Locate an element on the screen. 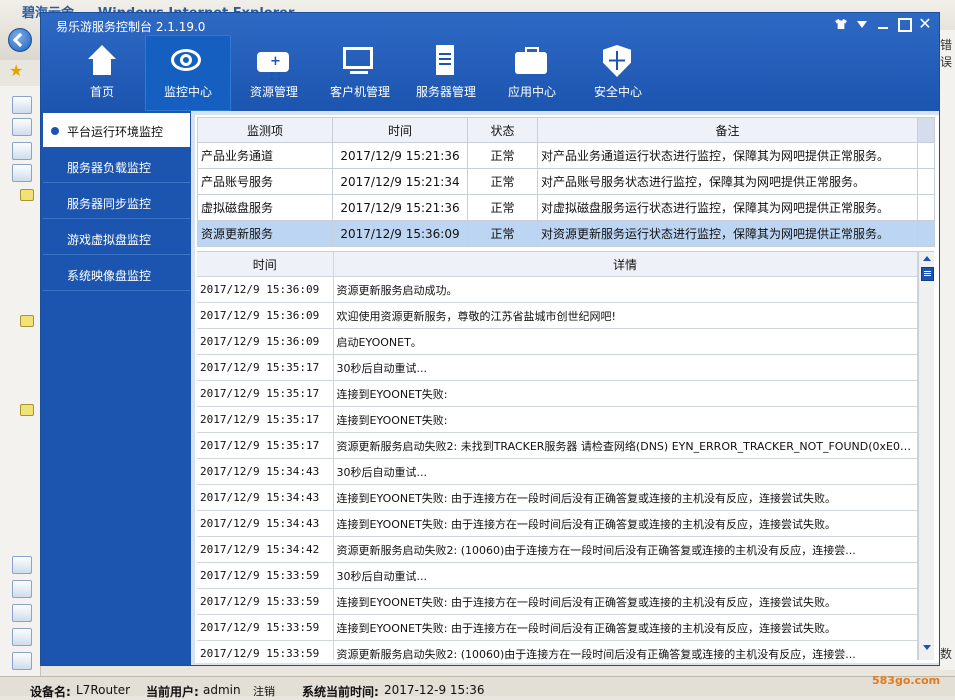  column-header: 备注 is located at coordinates (727, 130).